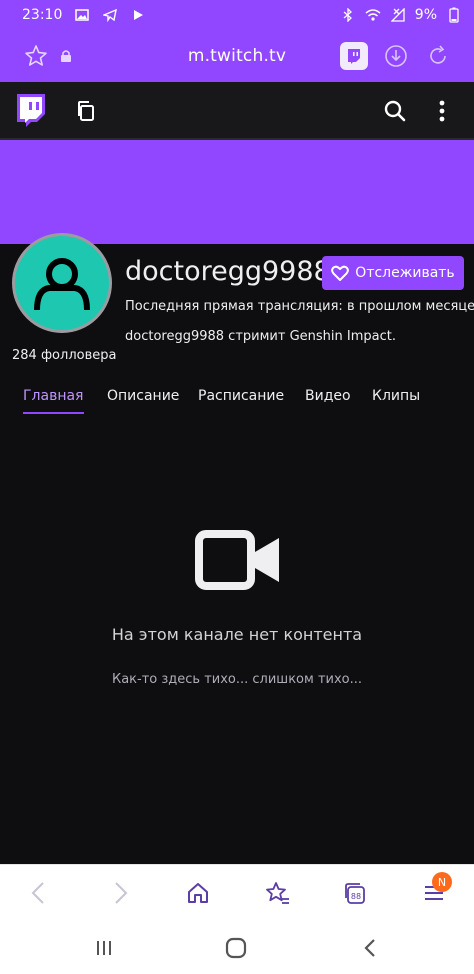  Describe the element at coordinates (237, 892) in the screenshot. I see `browser-bottom-nav: 88` at that location.